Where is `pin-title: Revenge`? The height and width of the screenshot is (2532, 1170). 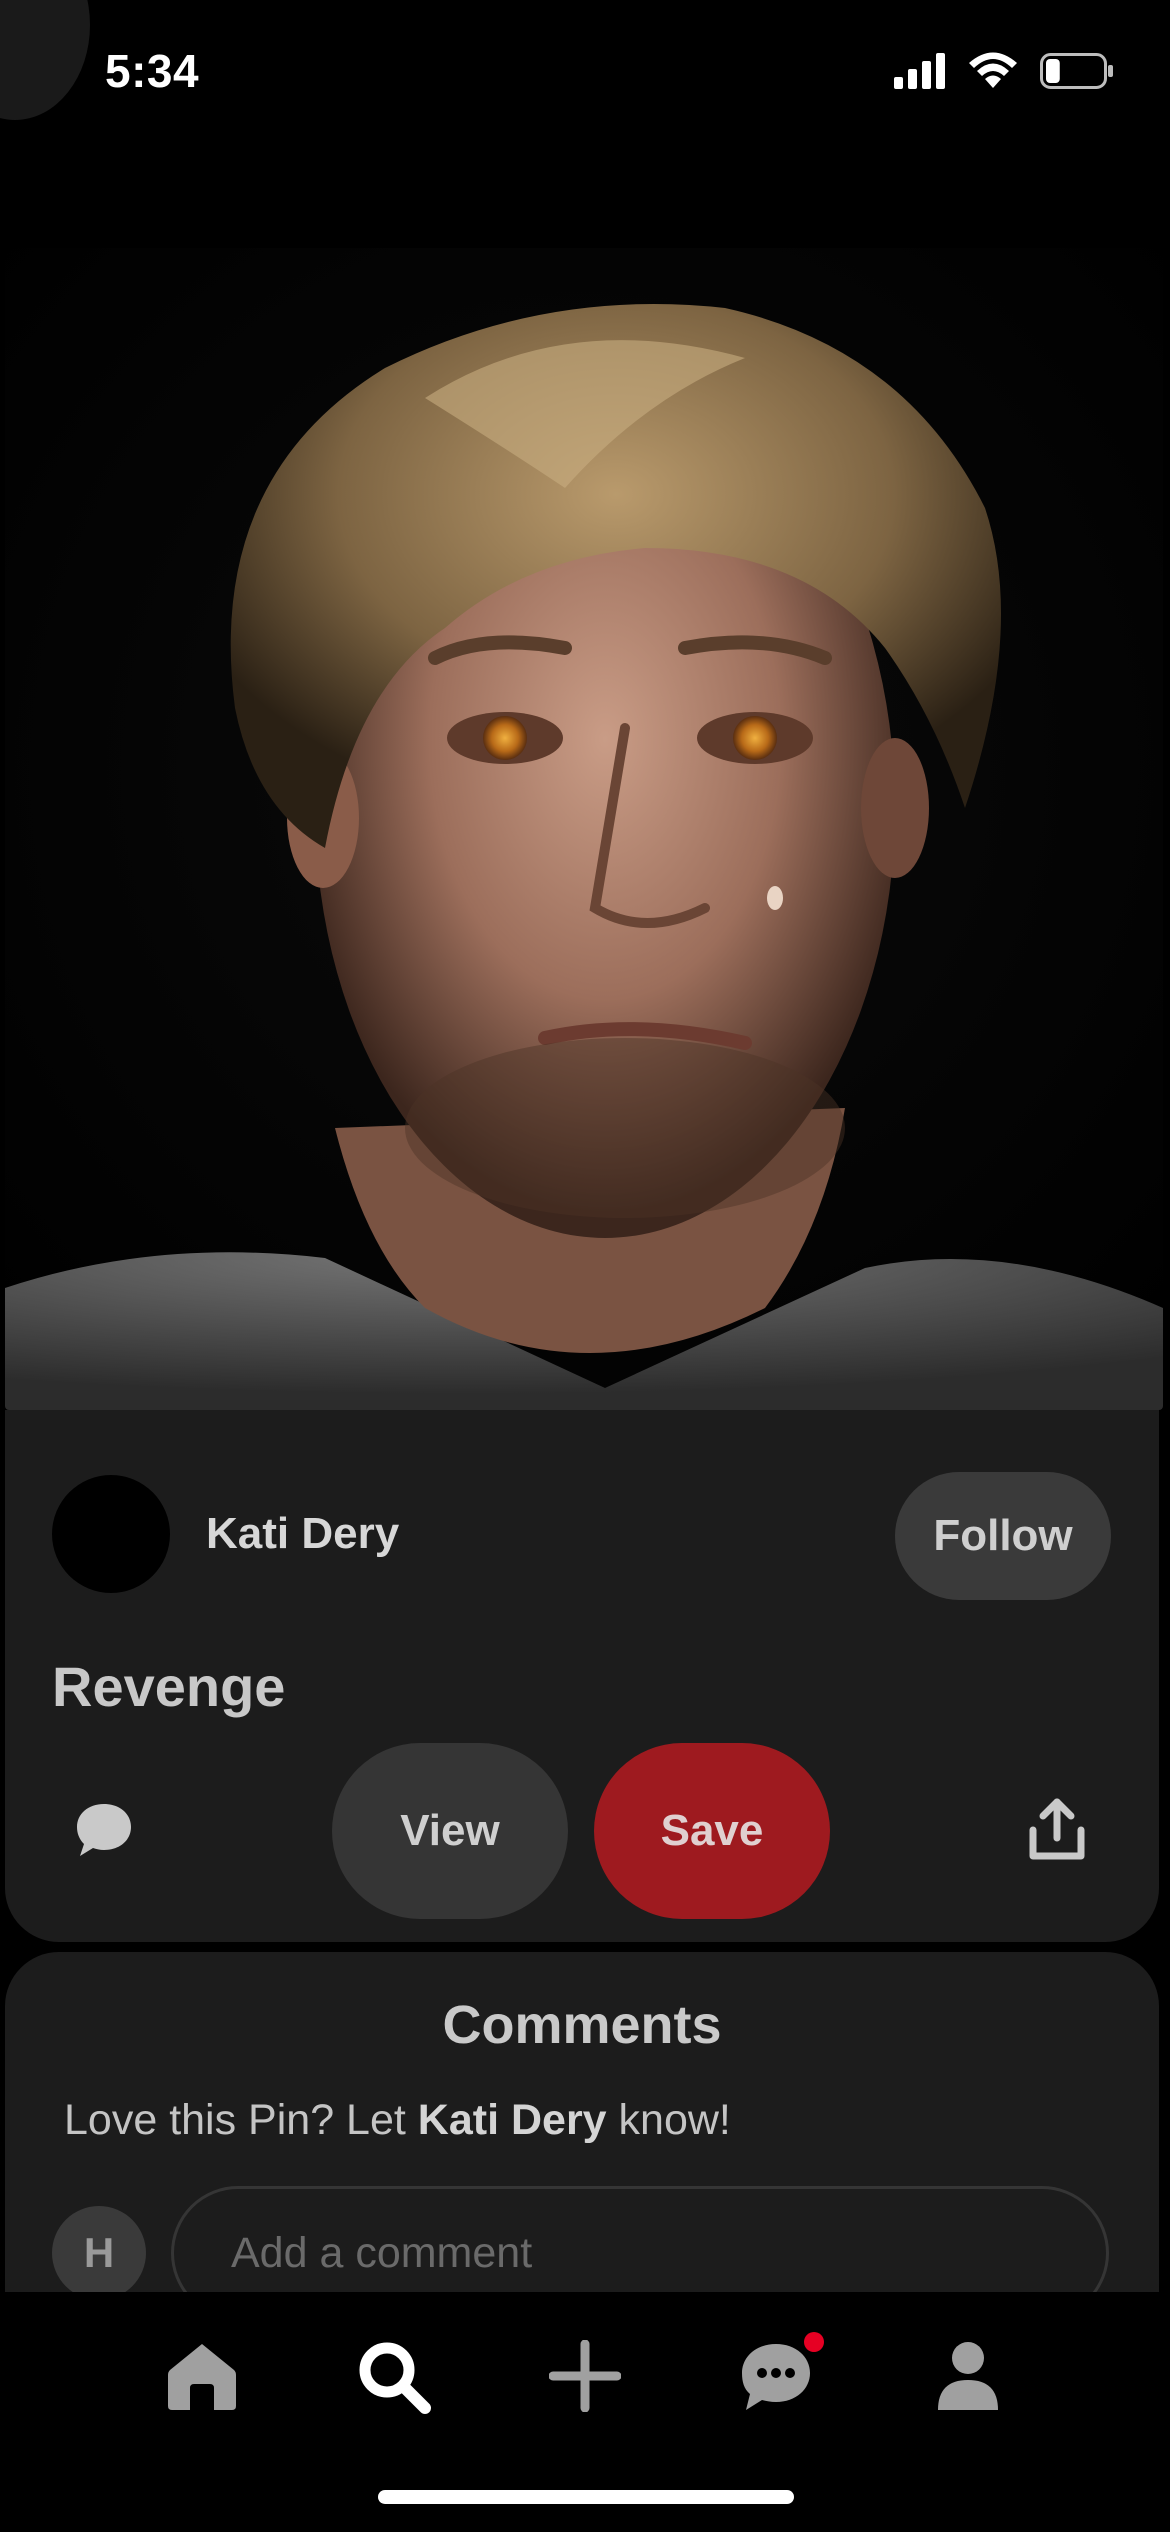
pin-title: Revenge is located at coordinates (169, 1686).